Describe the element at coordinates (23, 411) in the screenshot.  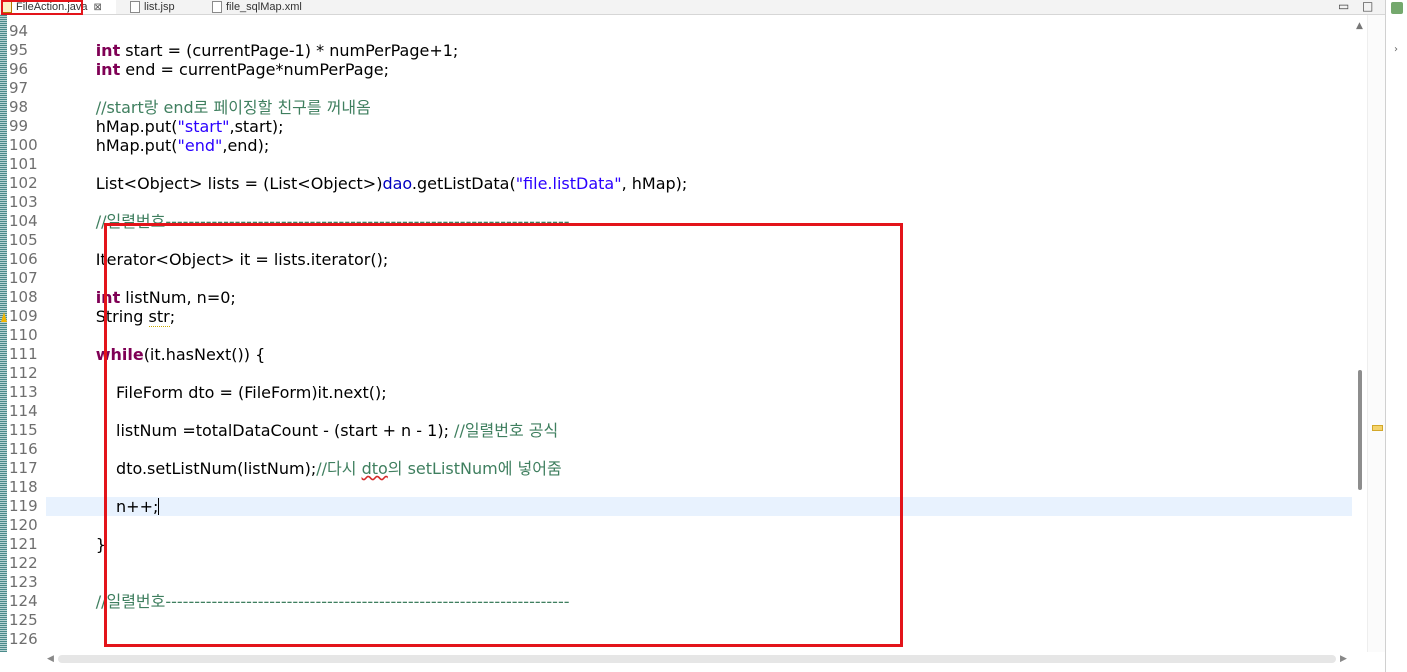
I see `line-number: 114` at that location.